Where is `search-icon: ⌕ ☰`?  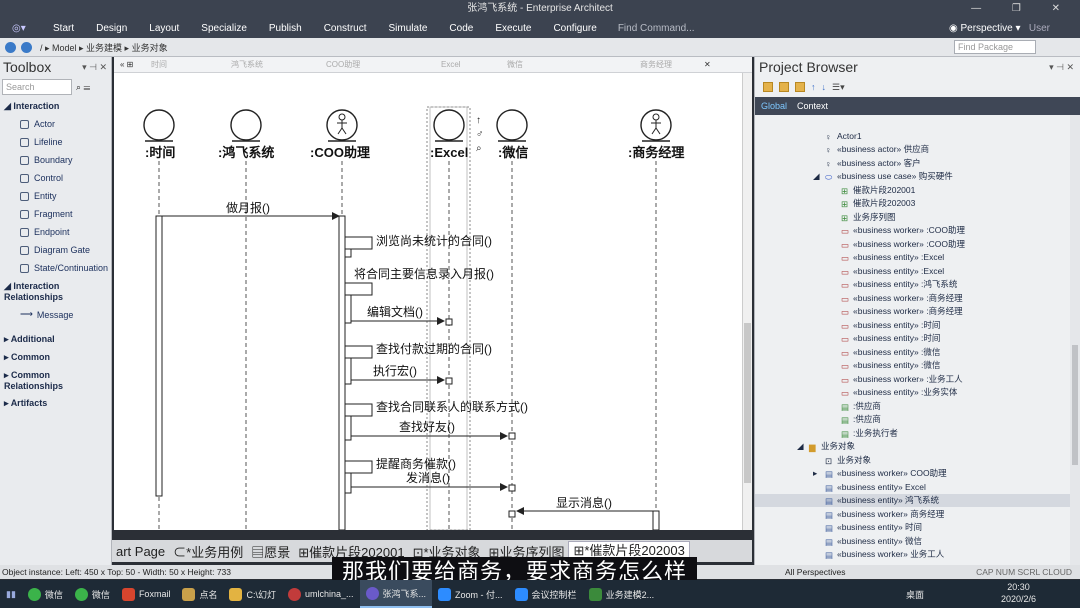
search-icon: ⌕ ☰ is located at coordinates (83, 87).